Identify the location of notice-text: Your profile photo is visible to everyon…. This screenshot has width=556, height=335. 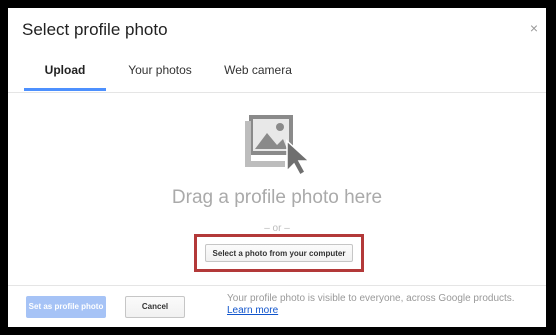
(371, 298).